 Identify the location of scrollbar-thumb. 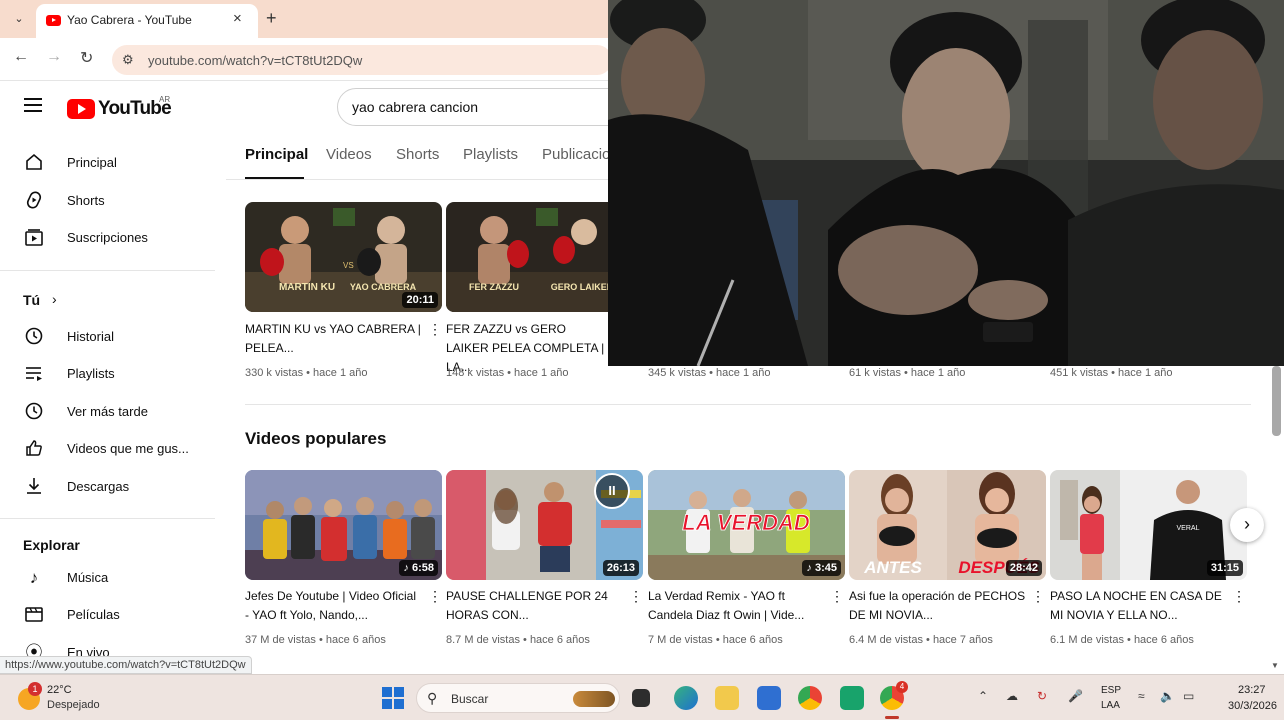
(1276, 401).